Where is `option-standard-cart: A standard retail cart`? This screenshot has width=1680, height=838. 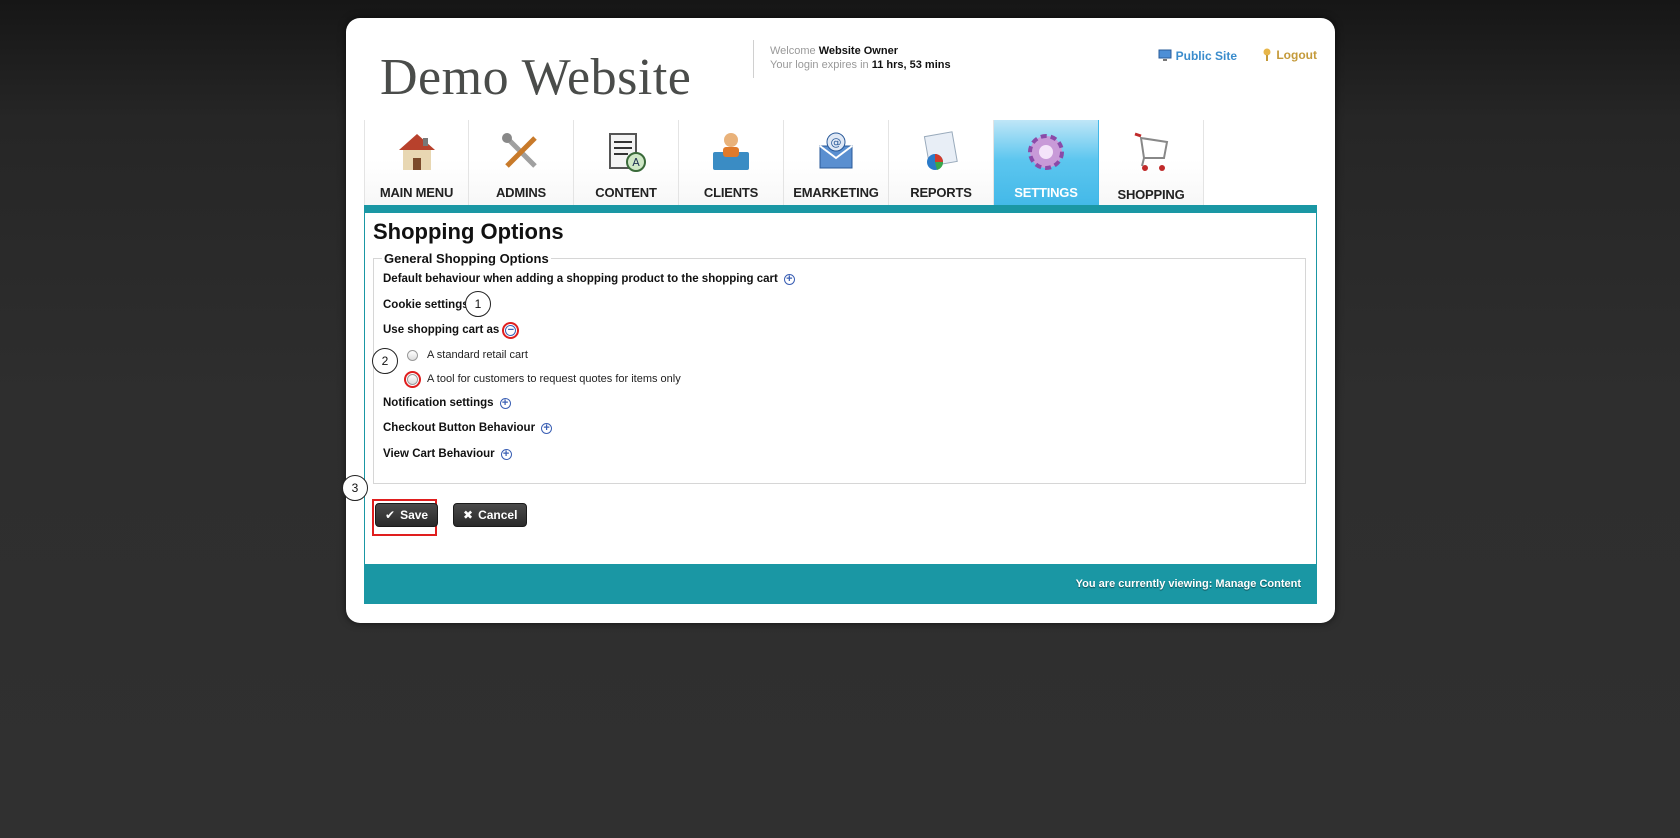
option-standard-cart: A standard retail cart is located at coordinates (467, 355).